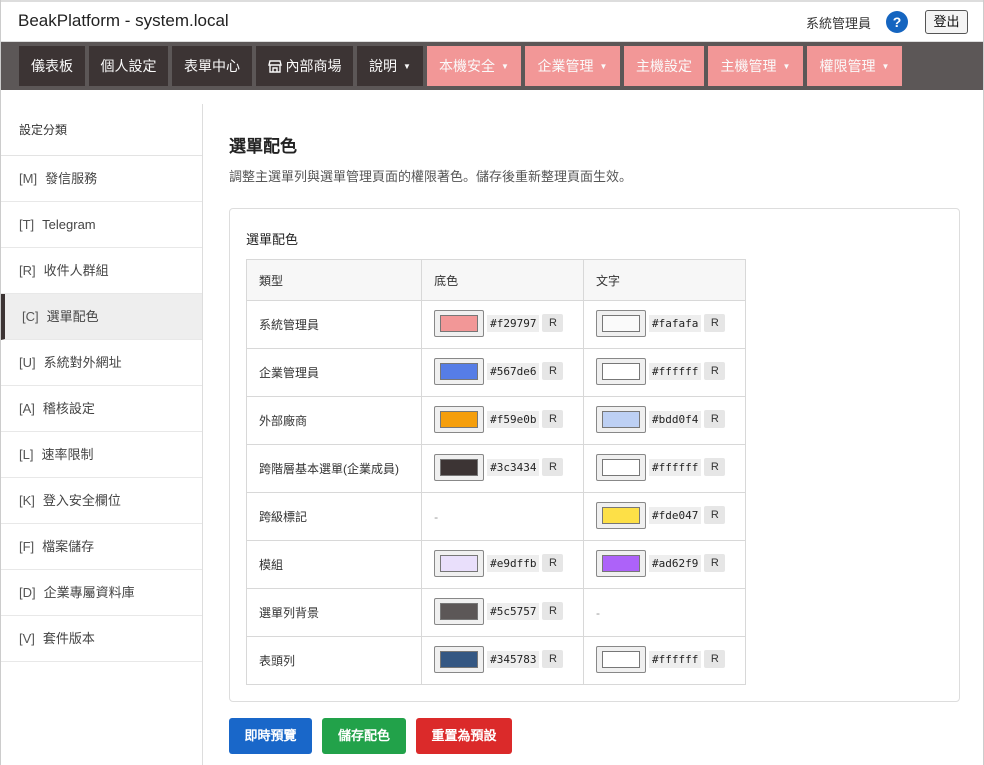 The image size is (984, 765). What do you see at coordinates (897, 22) in the screenshot?
I see `help-button: ?` at bounding box center [897, 22].